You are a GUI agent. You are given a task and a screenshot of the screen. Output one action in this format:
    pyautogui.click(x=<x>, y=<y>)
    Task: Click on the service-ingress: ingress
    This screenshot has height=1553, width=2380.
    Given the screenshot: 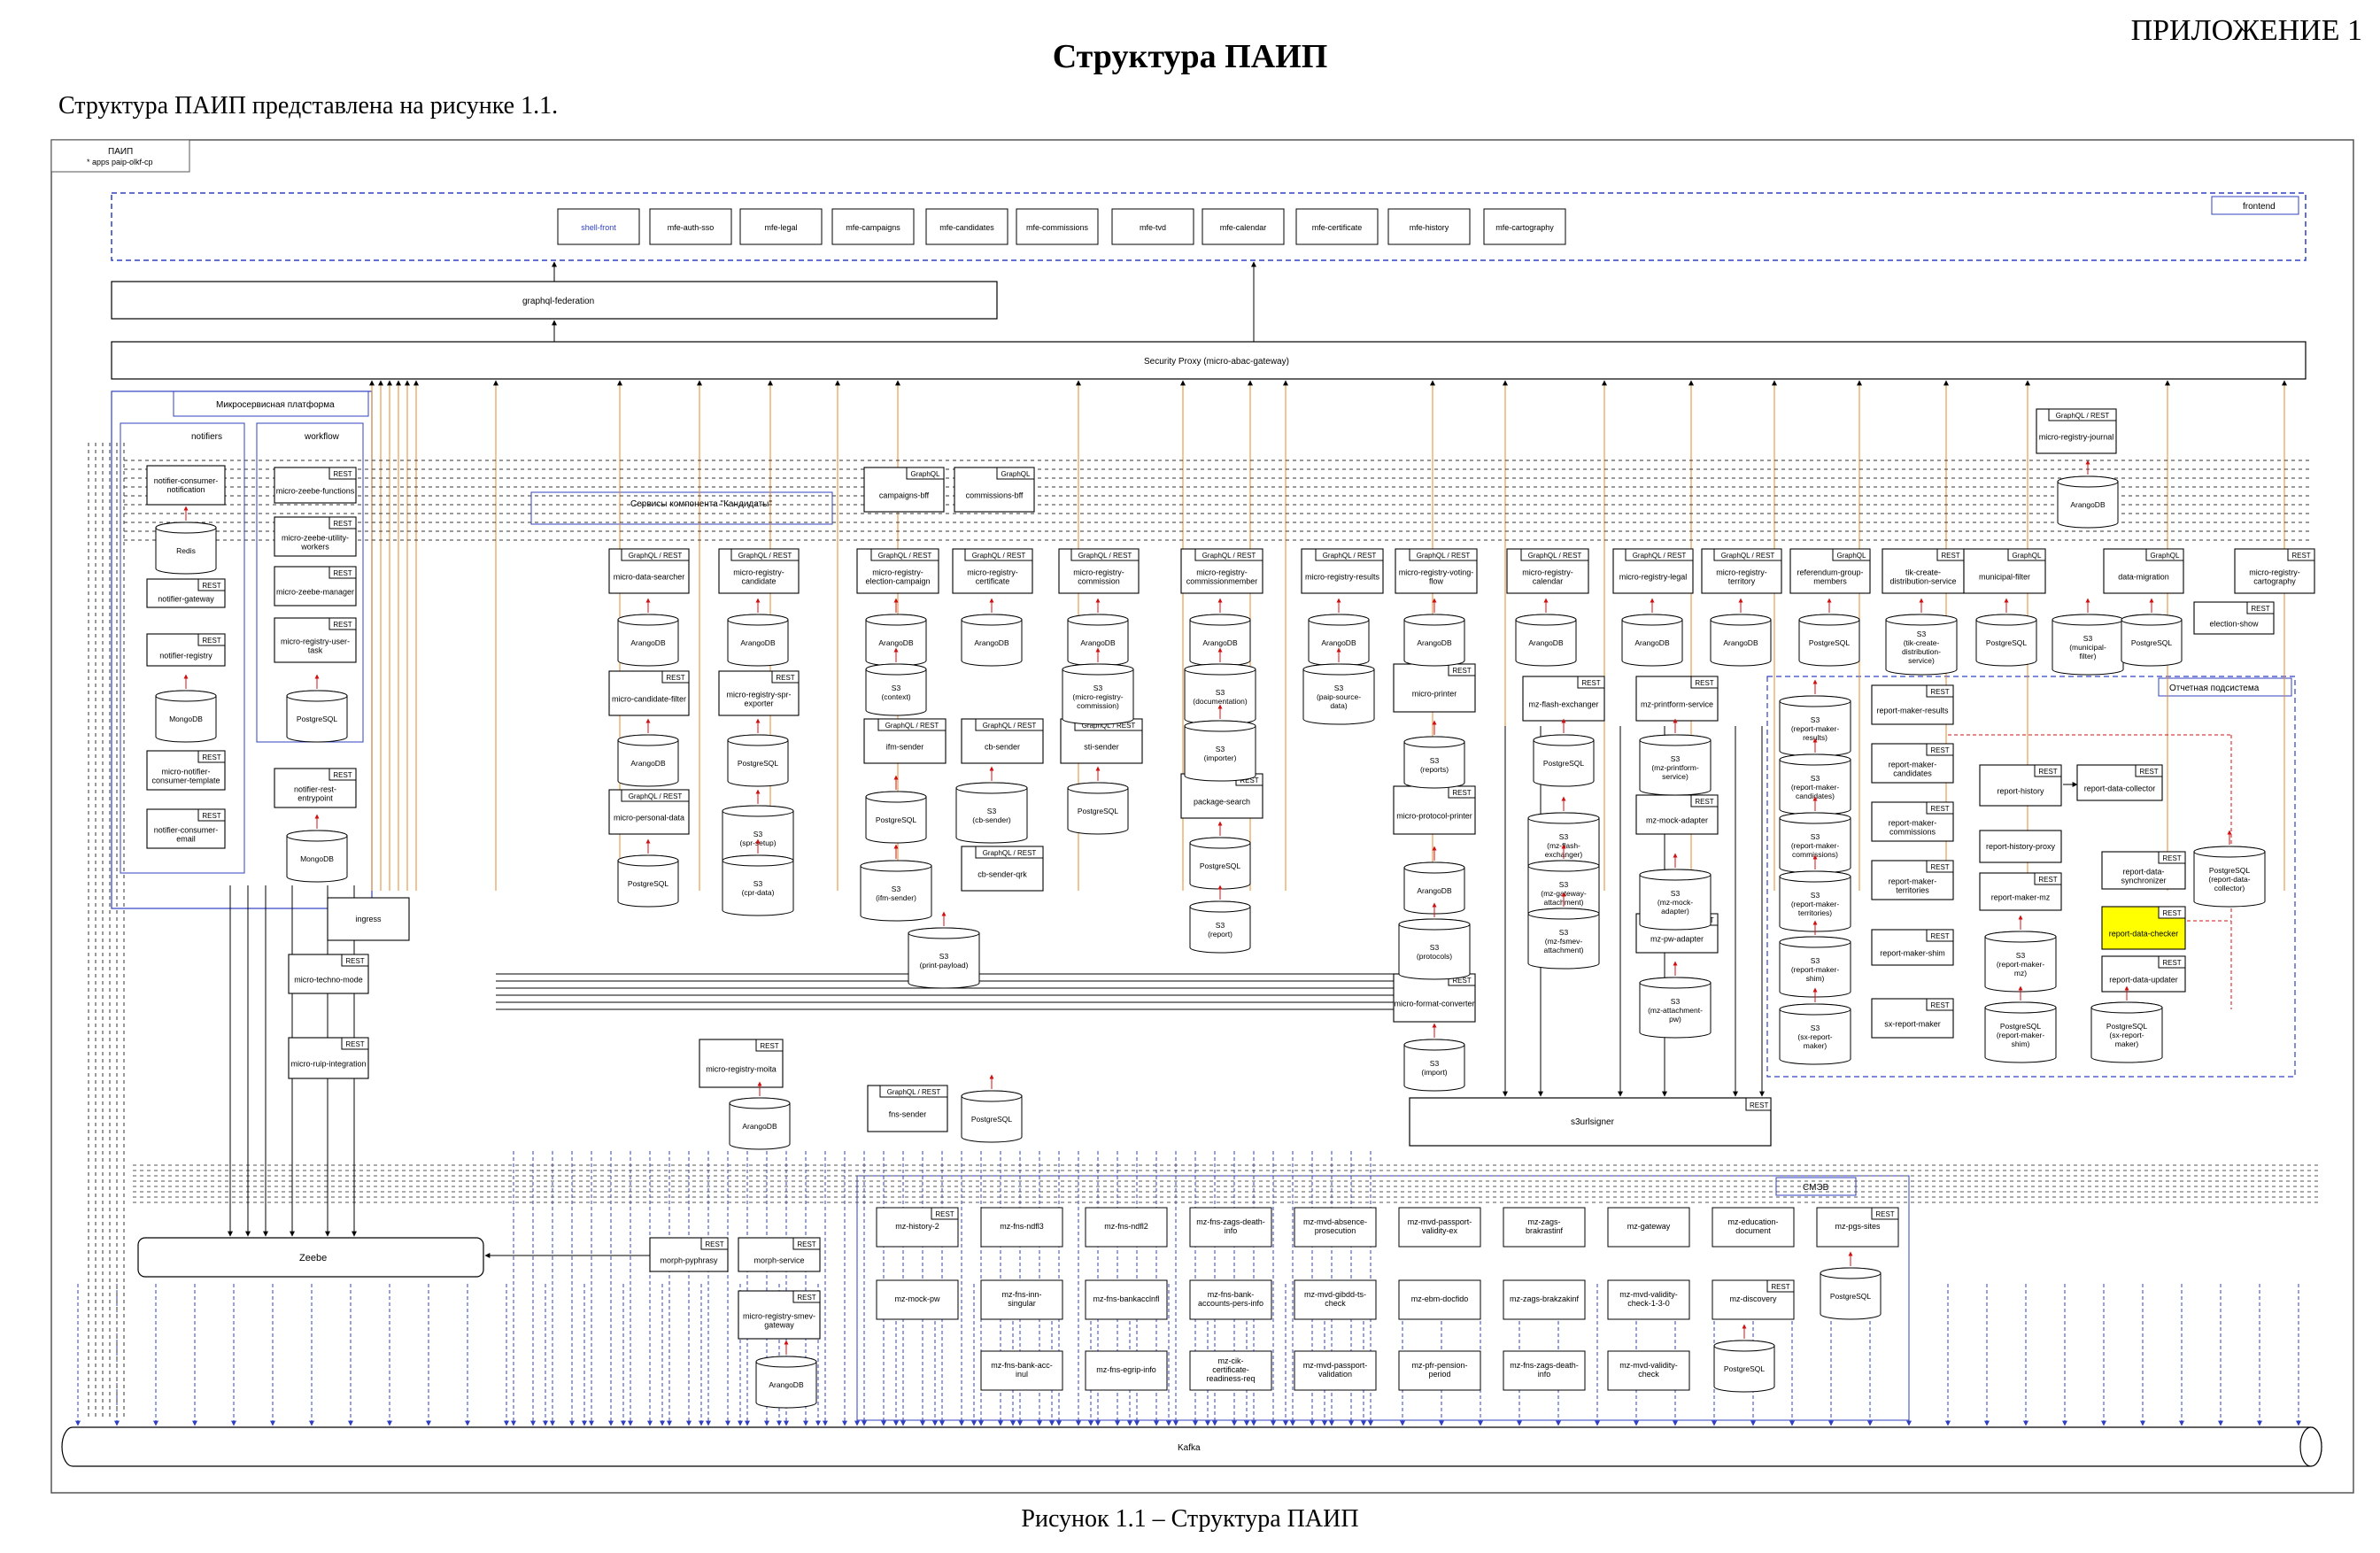 What is the action you would take?
    pyautogui.click(x=368, y=919)
    